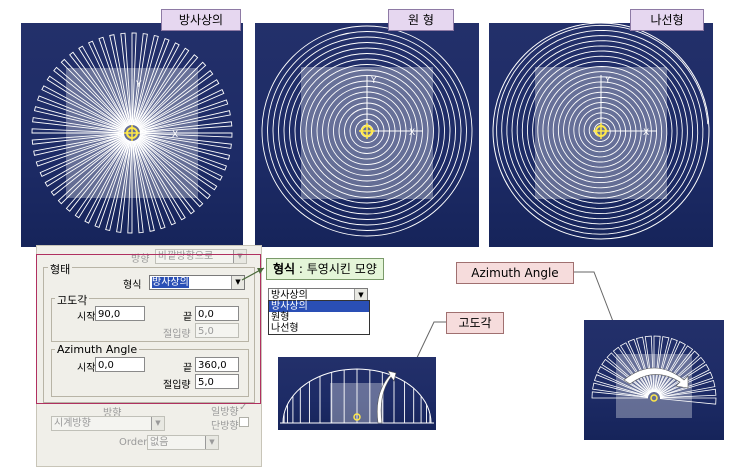 The width and height of the screenshot is (743, 470). What do you see at coordinates (601, 131) in the screenshot?
I see `spiral-pattern: XY` at bounding box center [601, 131].